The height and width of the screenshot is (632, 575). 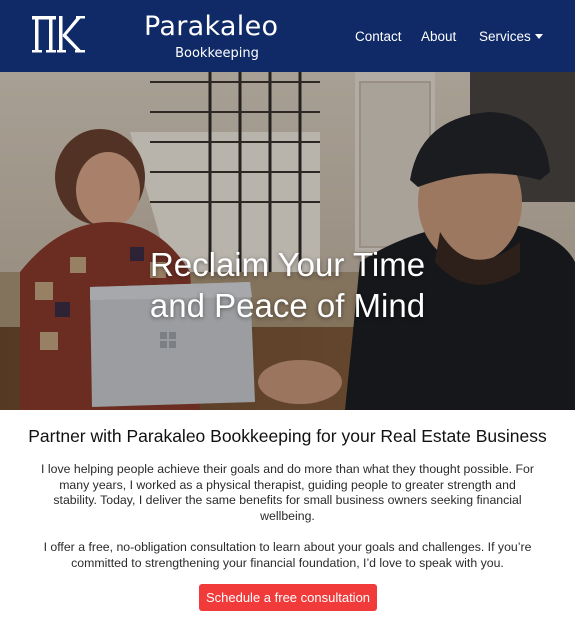 What do you see at coordinates (287, 305) in the screenshot?
I see `hero-heading-line-2: and Peace of Mind` at bounding box center [287, 305].